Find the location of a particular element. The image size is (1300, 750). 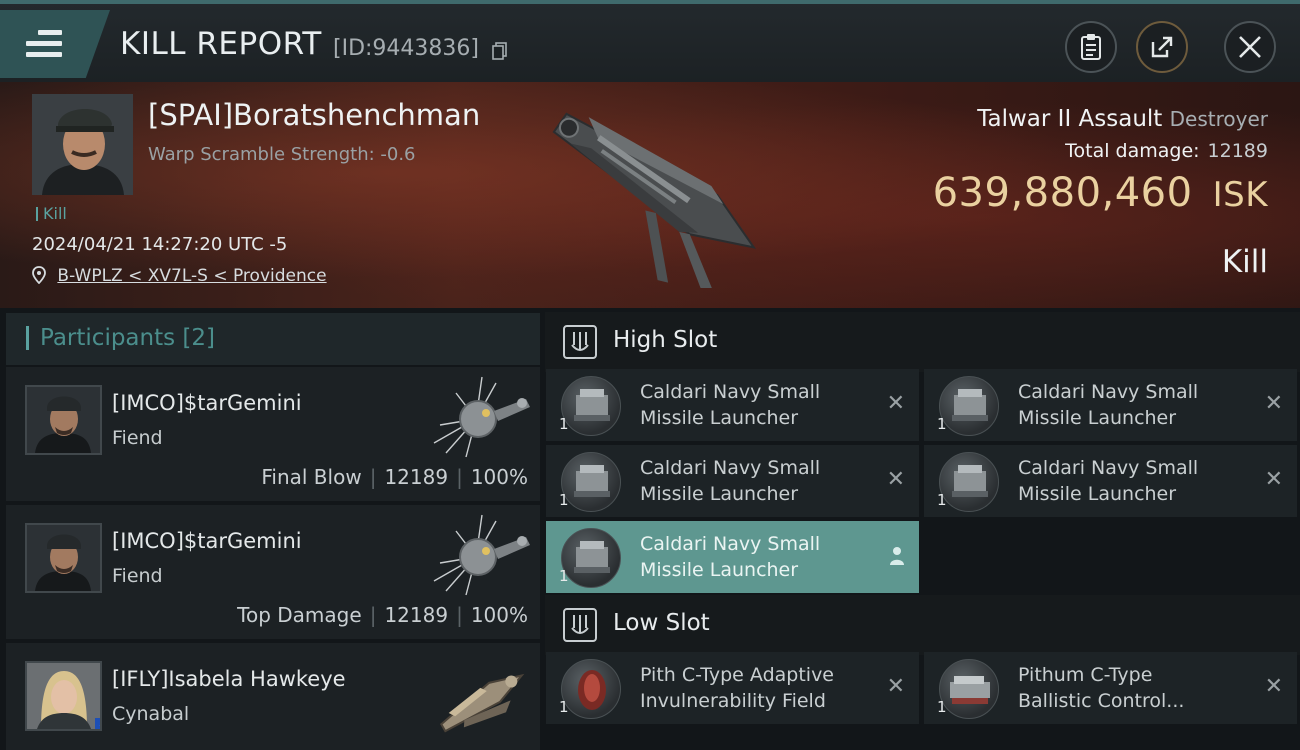

high-slot-header: High Slot is located at coordinates (922, 342).